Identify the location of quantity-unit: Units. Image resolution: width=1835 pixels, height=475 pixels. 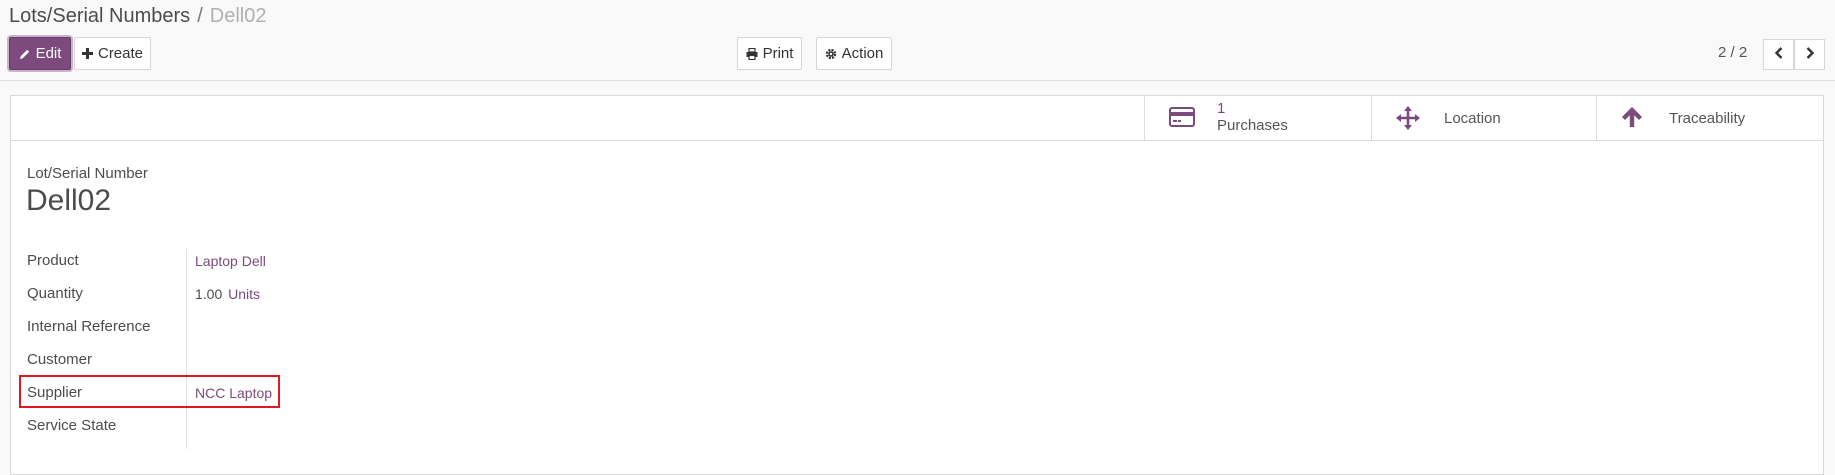
(244, 294).